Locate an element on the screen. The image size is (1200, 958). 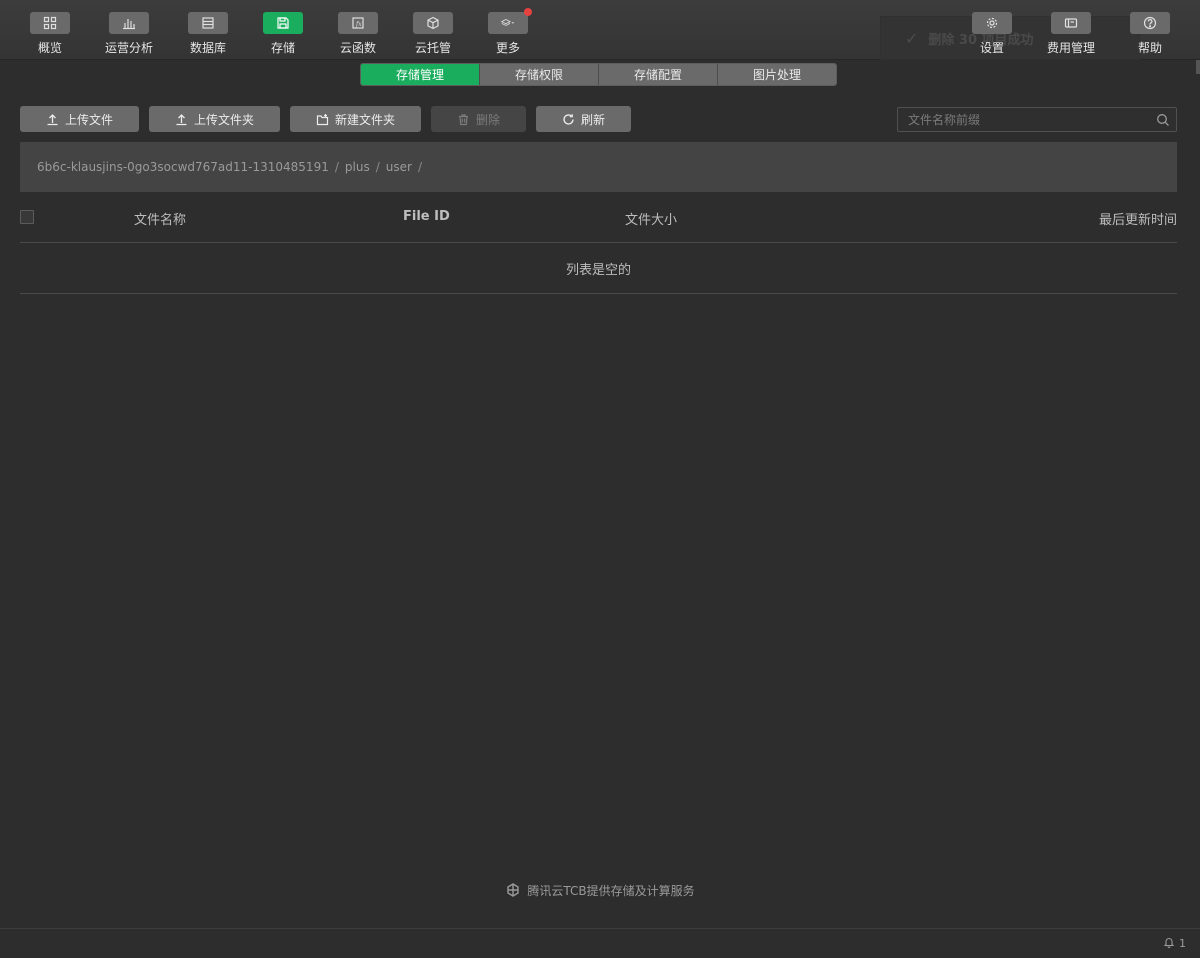
tool-label: 数据库 is located at coordinates (207, 48).